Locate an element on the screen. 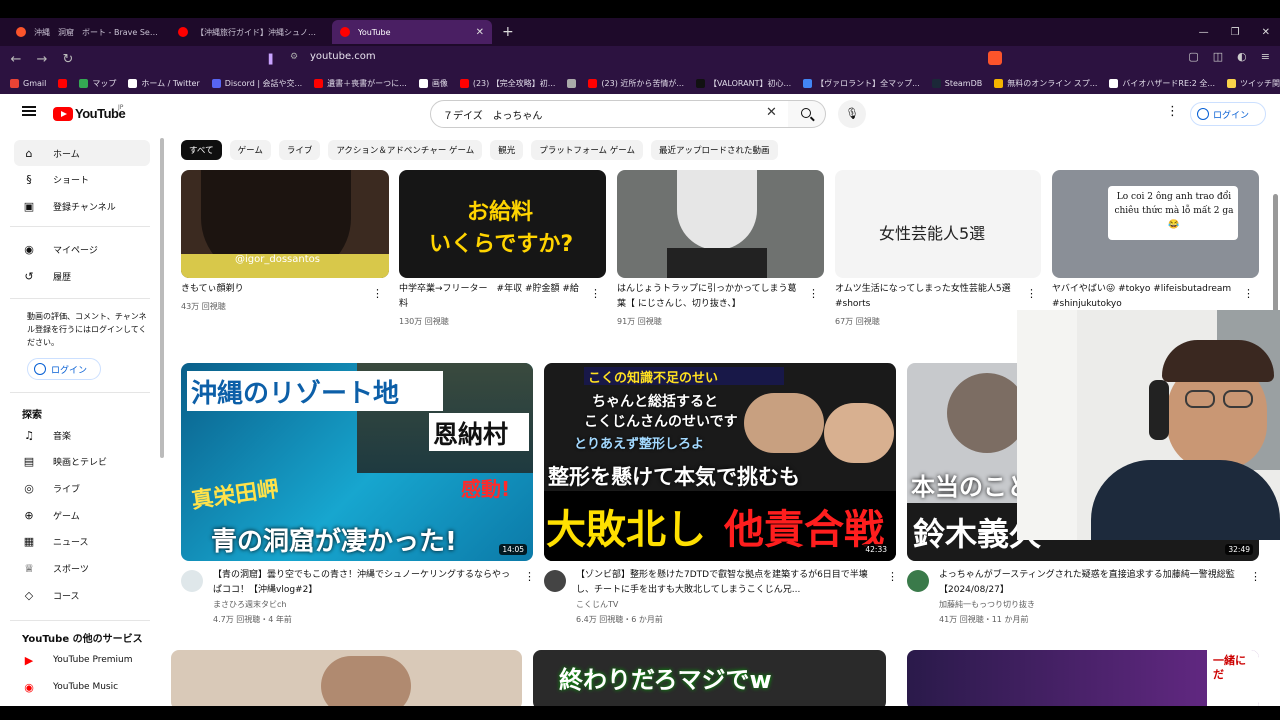 This screenshot has height=720, width=1280. sidebar-item-youtube-premium: ▶ YouTube Premium is located at coordinates (82, 660).